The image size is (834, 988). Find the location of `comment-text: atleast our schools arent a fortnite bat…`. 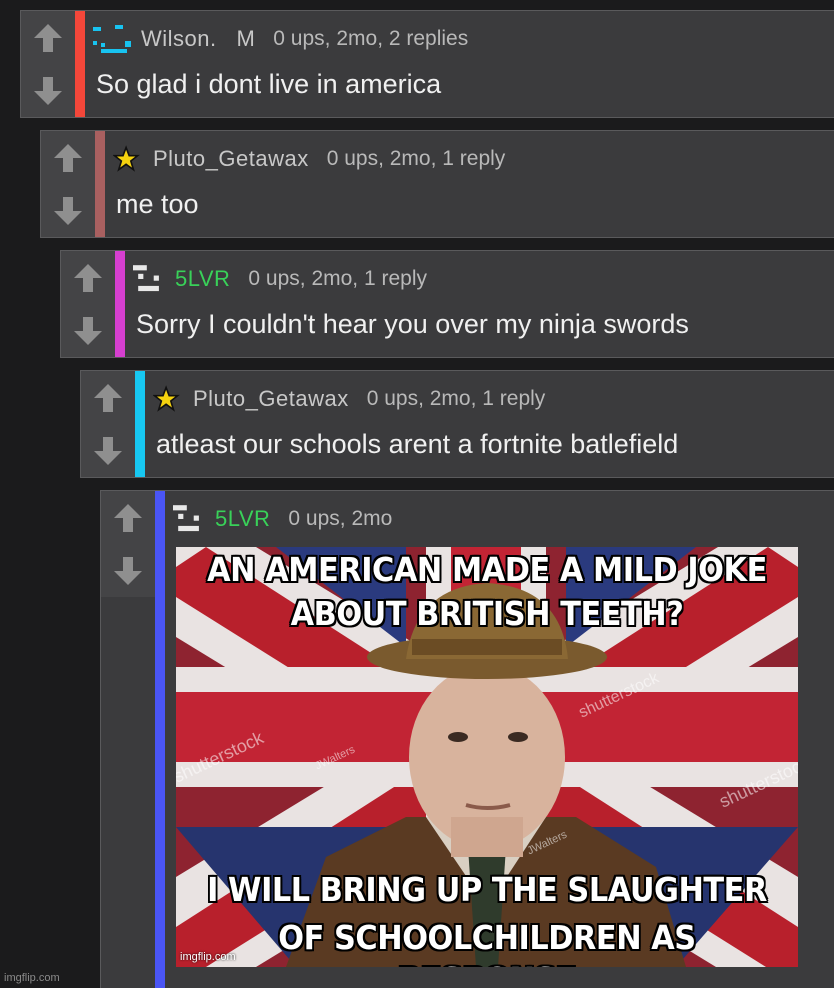

comment-text: atleast our schools arent a fortnite bat… is located at coordinates (417, 444).